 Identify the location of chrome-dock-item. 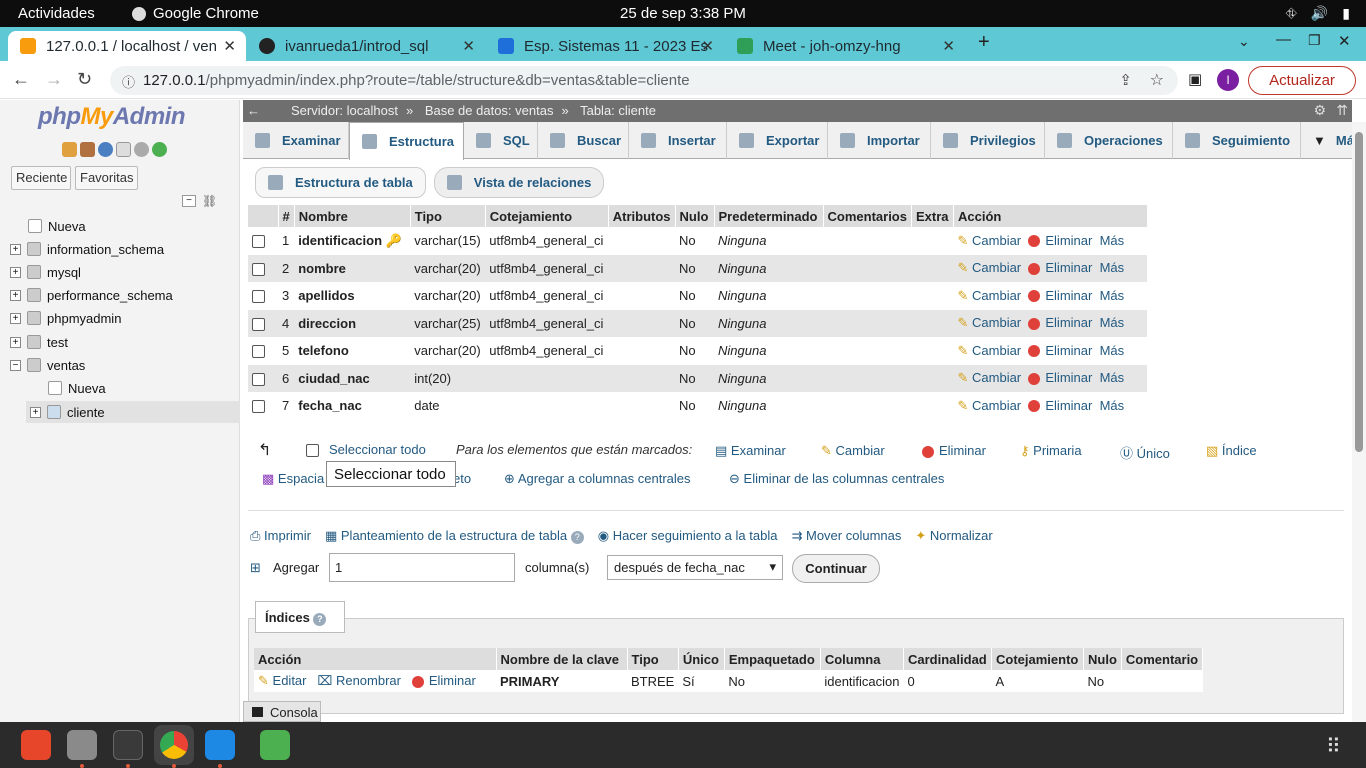
(174, 745).